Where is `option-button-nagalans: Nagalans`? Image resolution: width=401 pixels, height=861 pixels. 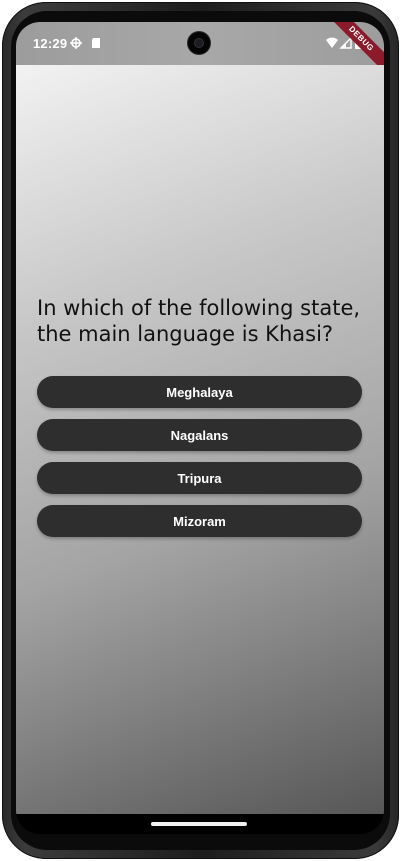
option-button-nagalans: Nagalans is located at coordinates (199, 435).